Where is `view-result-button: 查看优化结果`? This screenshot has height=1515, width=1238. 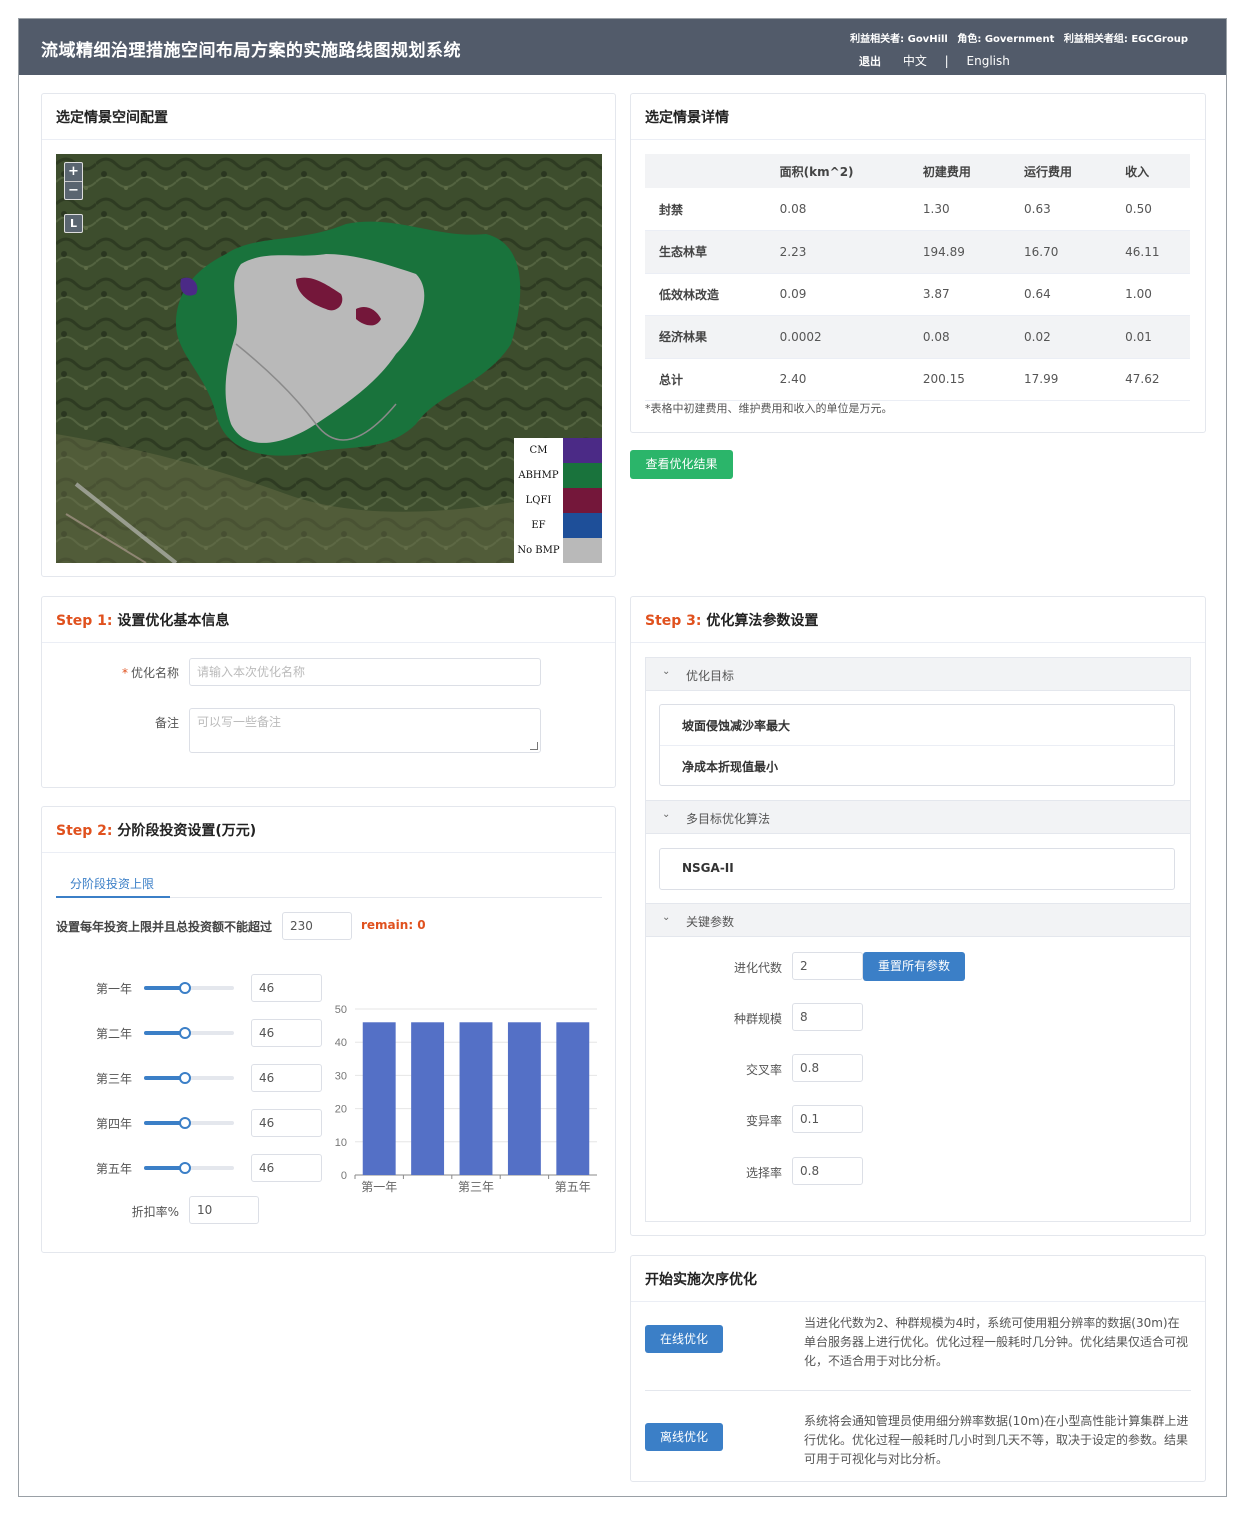 view-result-button: 查看优化结果 is located at coordinates (681, 464).